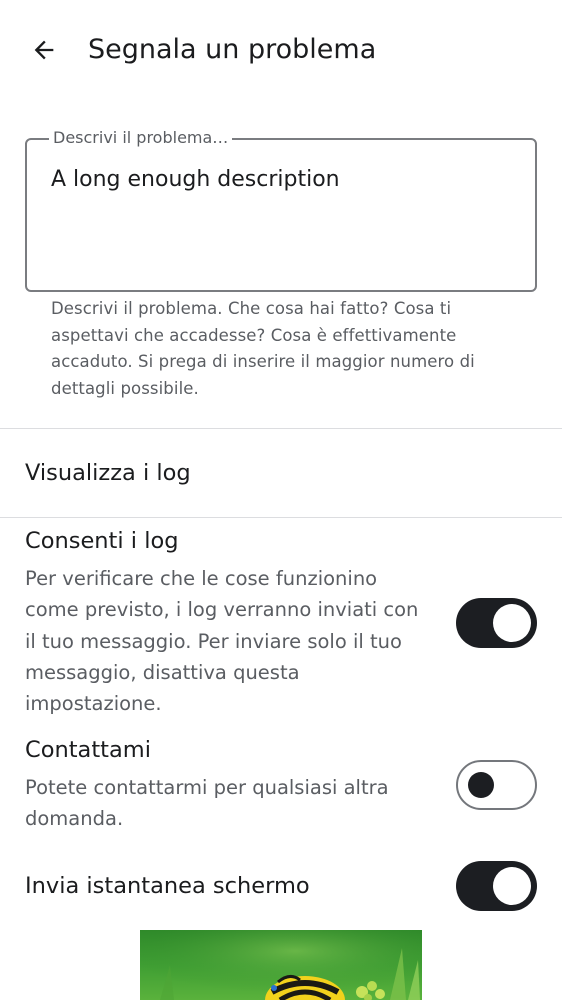 Image resolution: width=562 pixels, height=1000 pixels. What do you see at coordinates (496, 785) in the screenshot?
I see `contact-me-switch` at bounding box center [496, 785].